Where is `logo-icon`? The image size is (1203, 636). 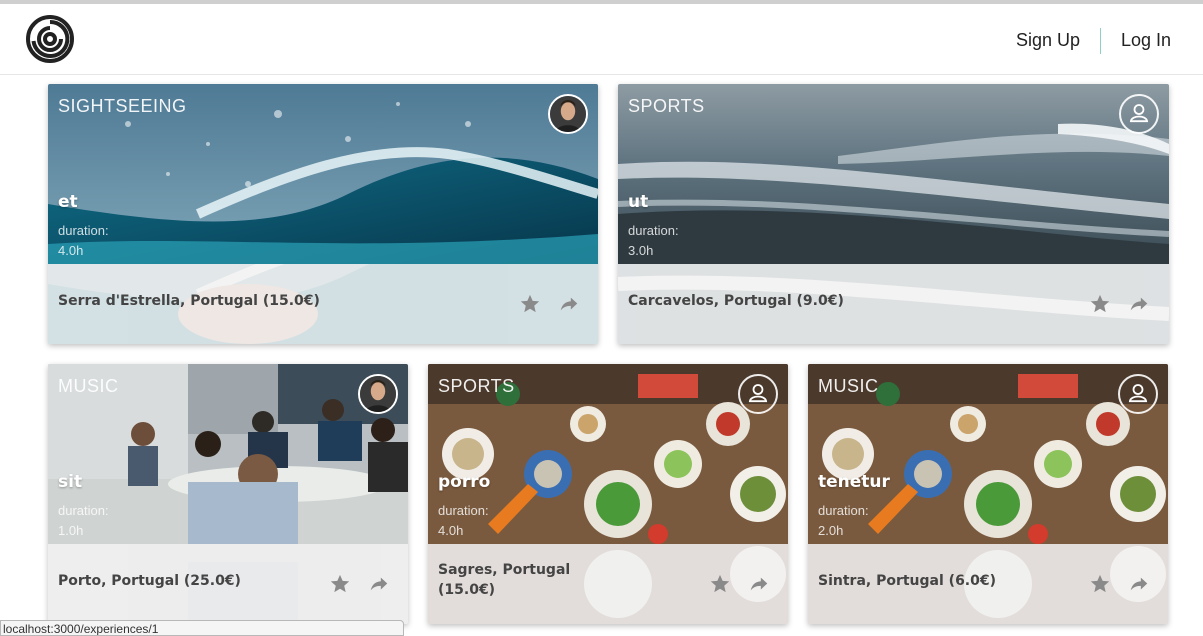 logo-icon is located at coordinates (50, 39).